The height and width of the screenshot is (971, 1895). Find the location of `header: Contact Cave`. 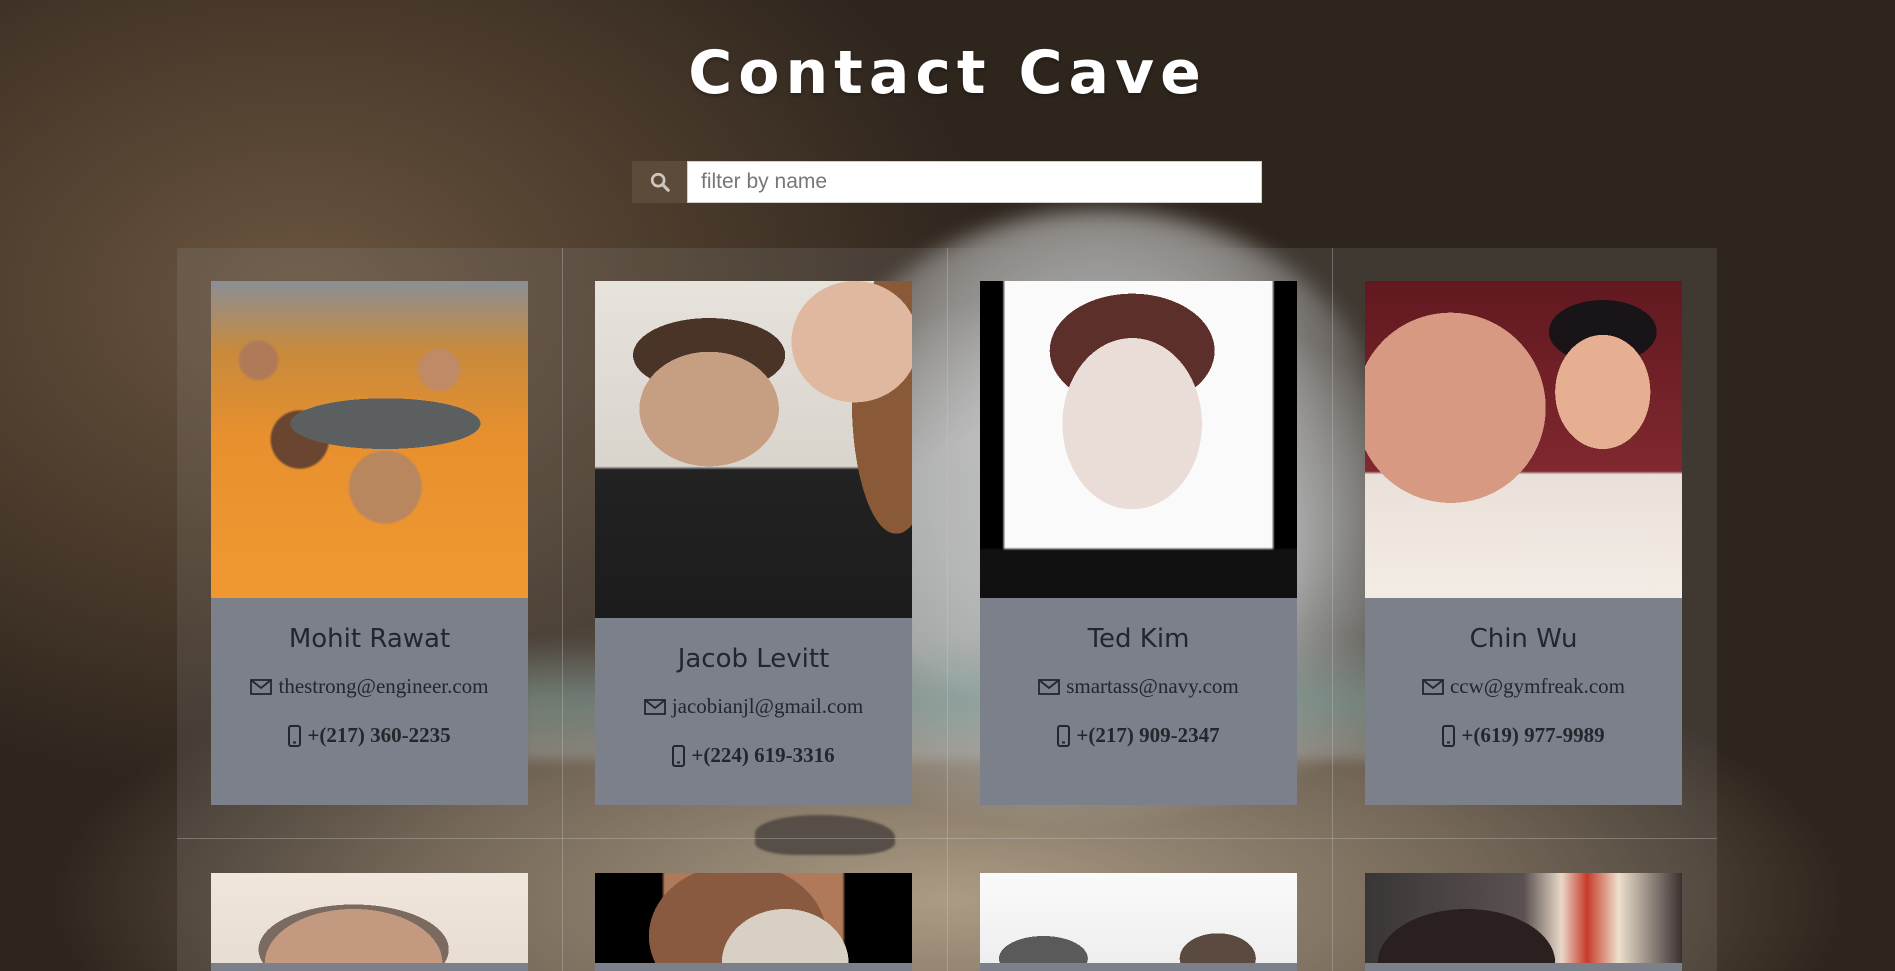

header: Contact Cave is located at coordinates (947, 73).